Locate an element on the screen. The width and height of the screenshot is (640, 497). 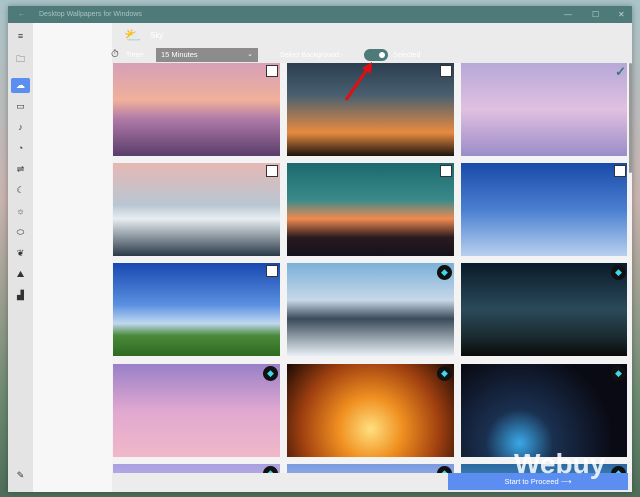
sky-icon: ⛅ is located at coordinates (133, 35).